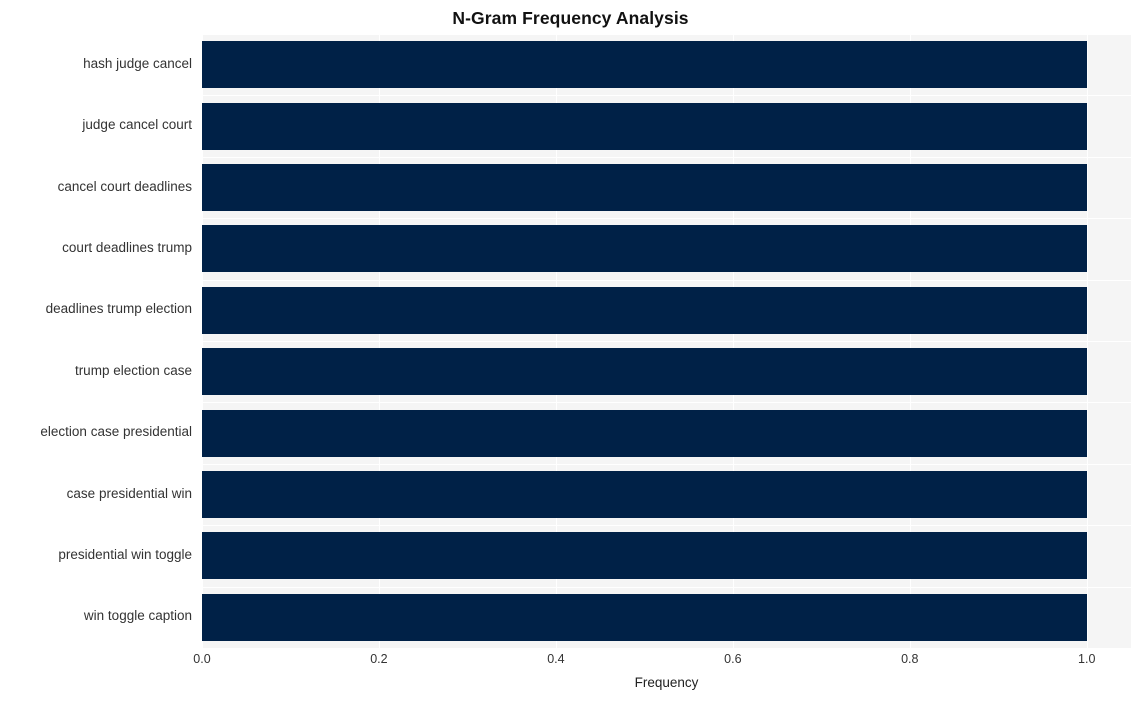 The image size is (1141, 701). Describe the element at coordinates (137, 124) in the screenshot. I see `y-axis-tick-label: judge cancel court` at that location.